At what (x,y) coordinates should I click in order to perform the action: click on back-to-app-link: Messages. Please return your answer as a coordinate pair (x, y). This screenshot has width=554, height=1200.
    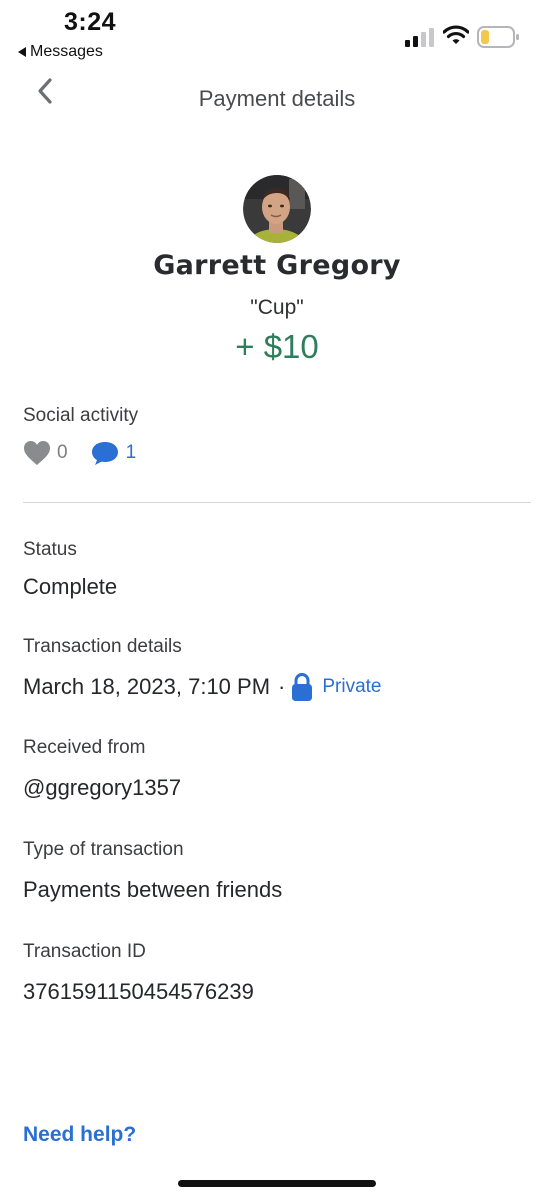
    Looking at the image, I should click on (60, 52).